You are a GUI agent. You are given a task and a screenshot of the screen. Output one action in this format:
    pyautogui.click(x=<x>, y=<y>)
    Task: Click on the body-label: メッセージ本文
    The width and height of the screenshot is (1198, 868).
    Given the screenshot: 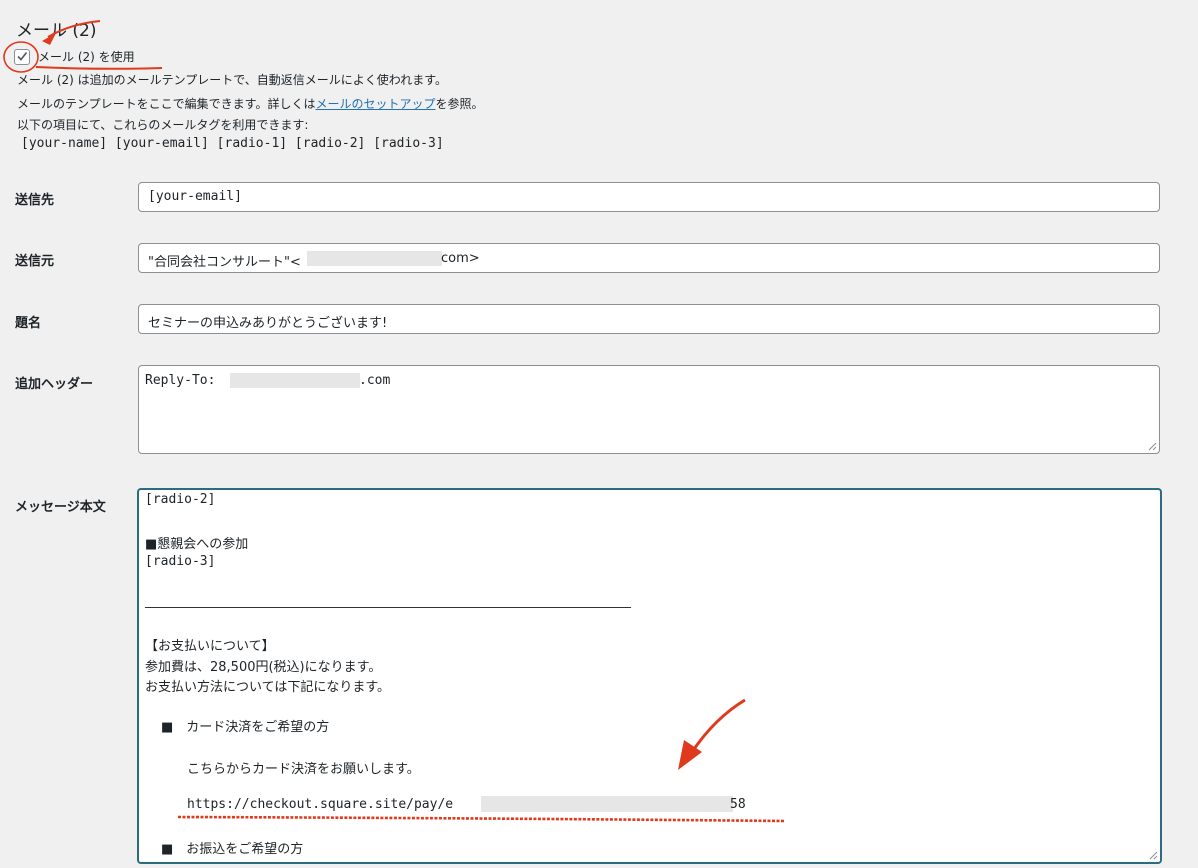 What is the action you would take?
    pyautogui.click(x=60, y=507)
    